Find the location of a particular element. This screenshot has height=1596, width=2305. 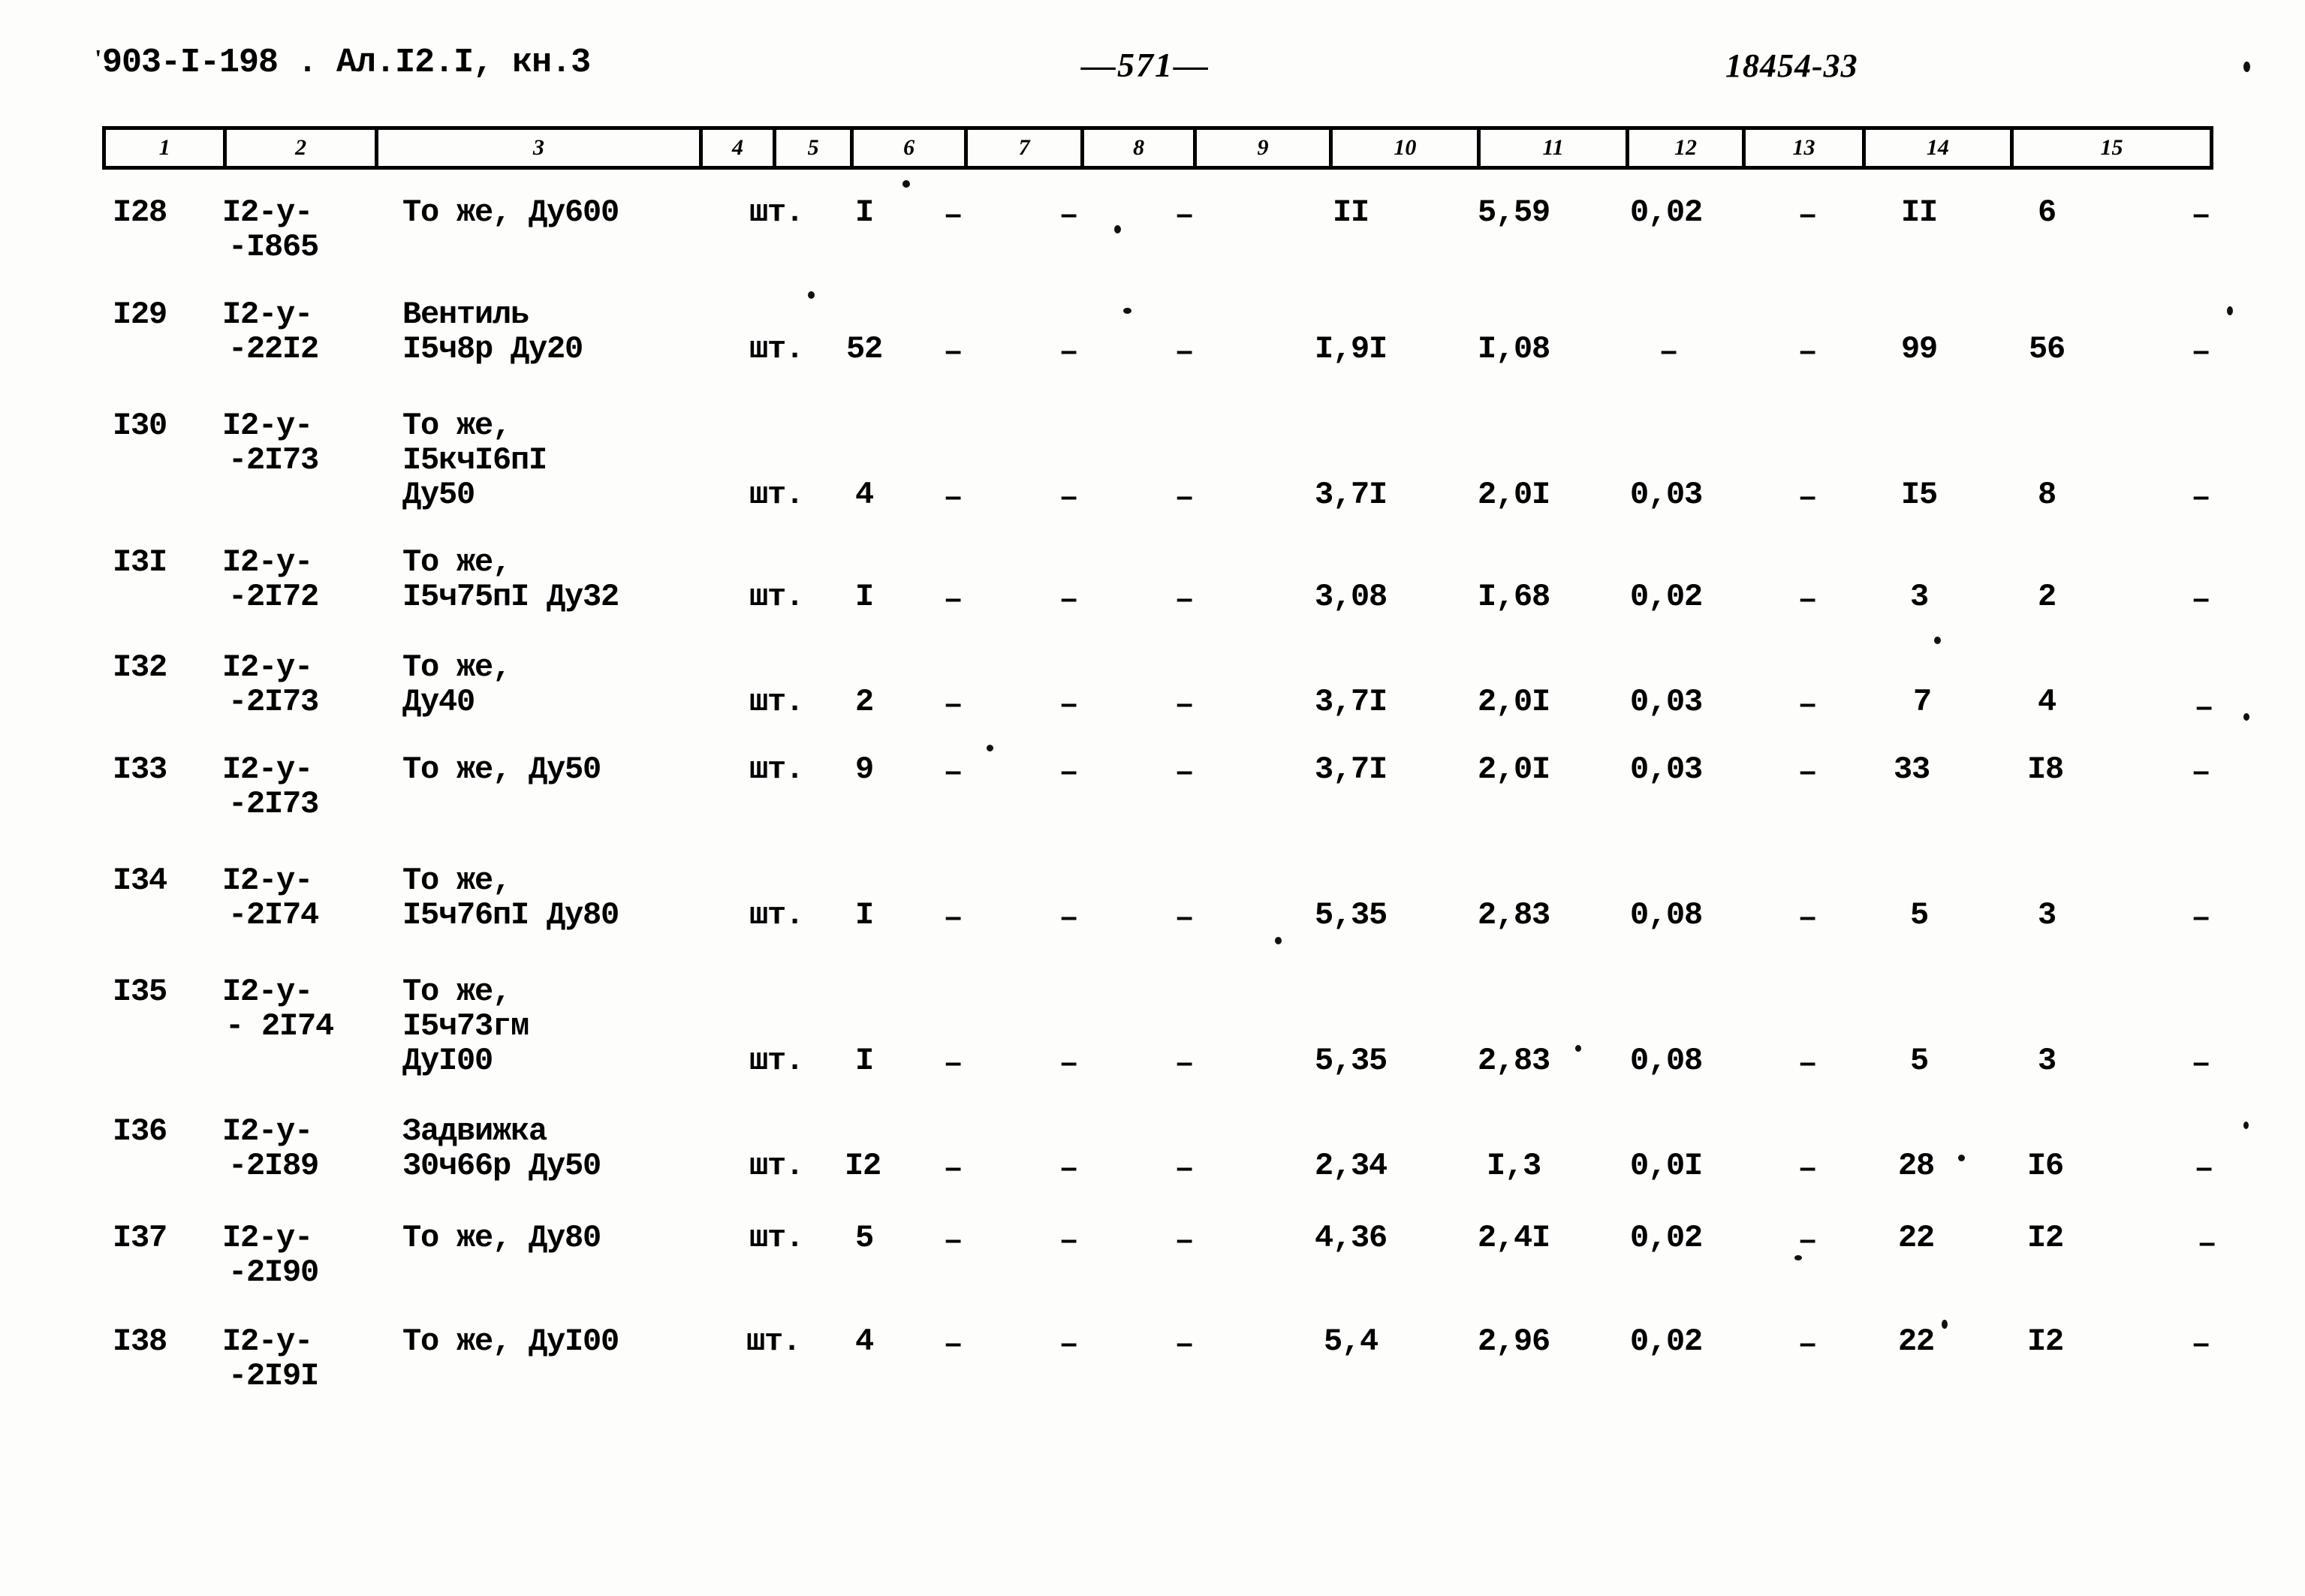

row-col13: 5 is located at coordinates (1919, 1061).